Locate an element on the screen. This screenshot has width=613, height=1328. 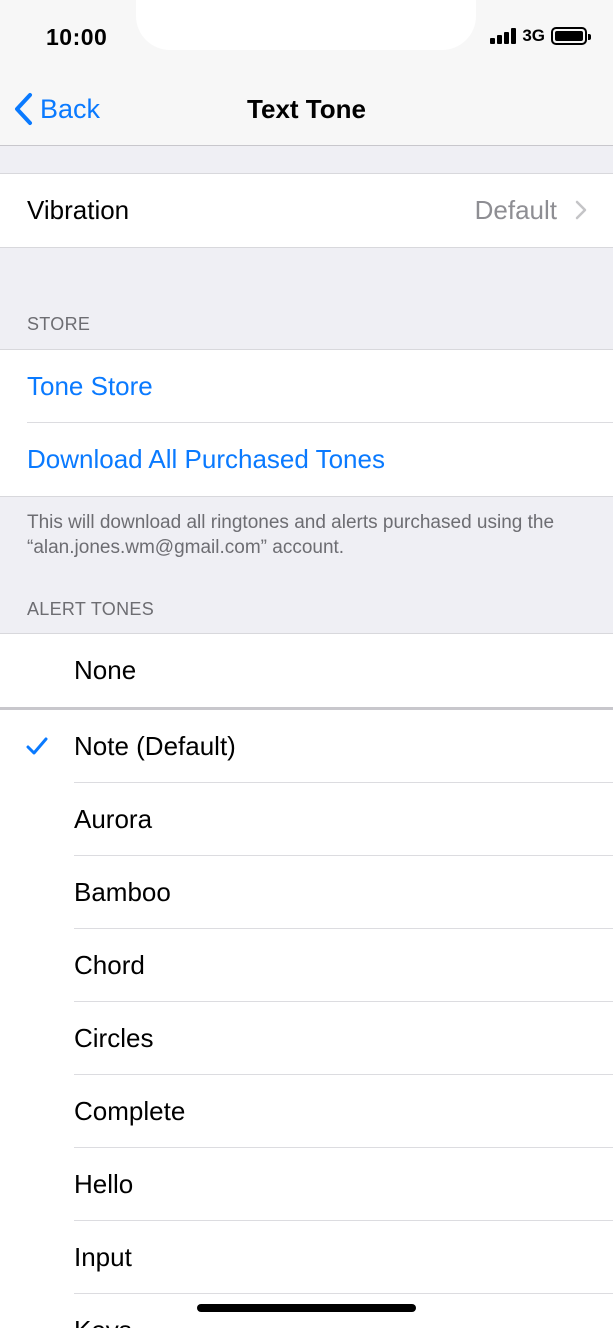
checkmark-icon is located at coordinates (37, 746).